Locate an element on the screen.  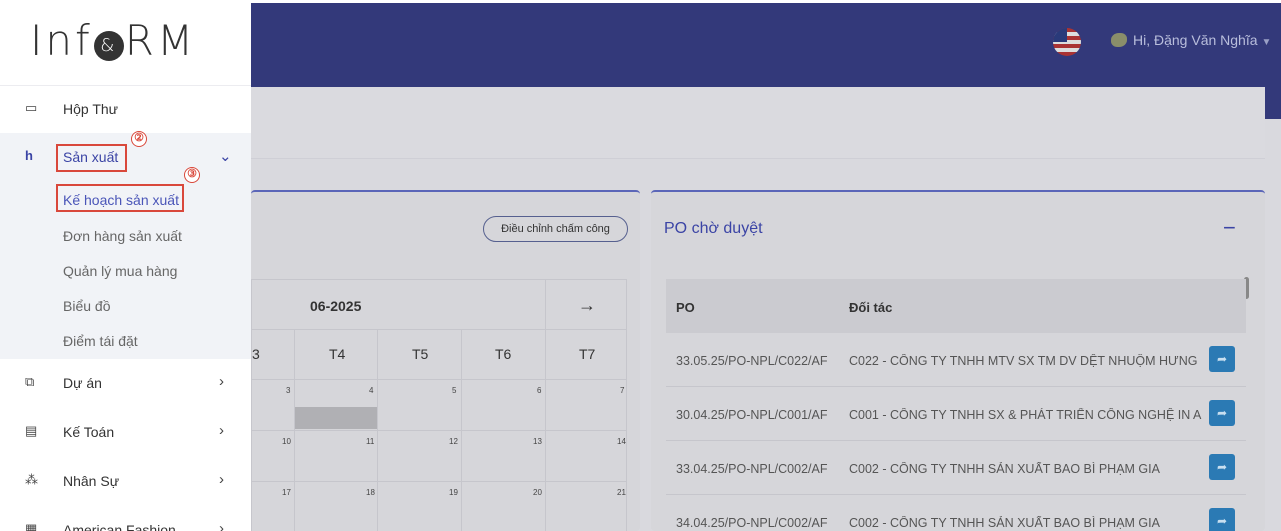
weekday-label: T4 is located at coordinates (337, 354).